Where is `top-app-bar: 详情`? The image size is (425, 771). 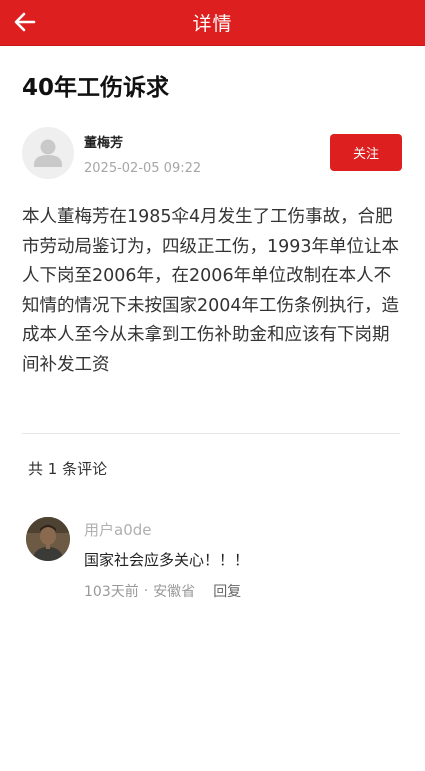
top-app-bar: 详情 is located at coordinates (212, 23).